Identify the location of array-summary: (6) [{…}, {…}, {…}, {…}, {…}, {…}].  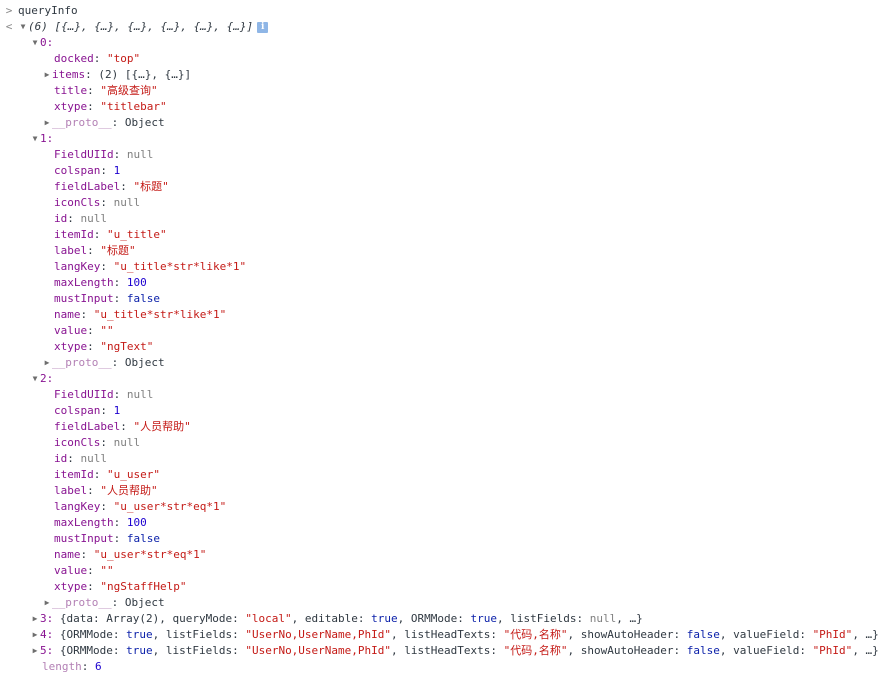
(140, 26).